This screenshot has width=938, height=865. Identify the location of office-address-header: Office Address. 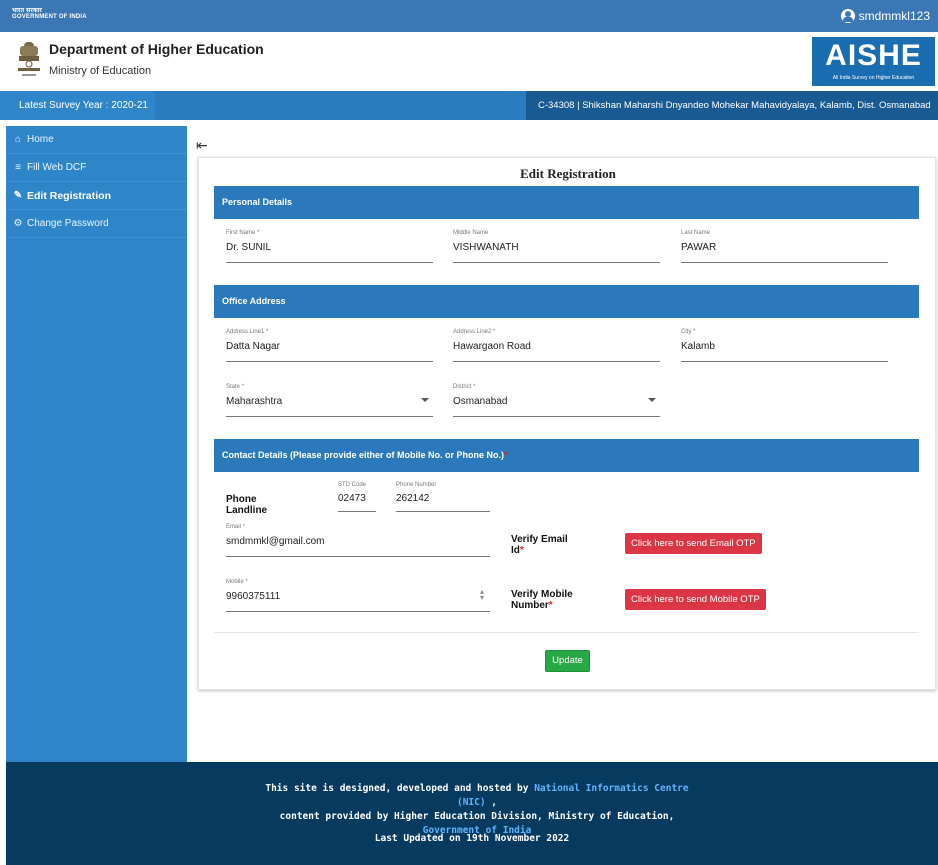
(566, 301).